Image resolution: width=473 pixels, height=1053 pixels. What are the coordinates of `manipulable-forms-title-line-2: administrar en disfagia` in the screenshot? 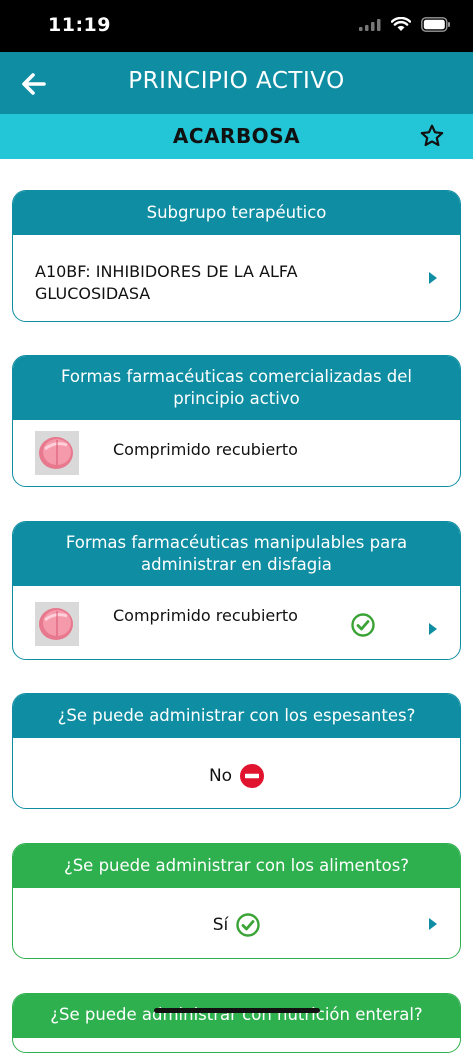 It's located at (236, 564).